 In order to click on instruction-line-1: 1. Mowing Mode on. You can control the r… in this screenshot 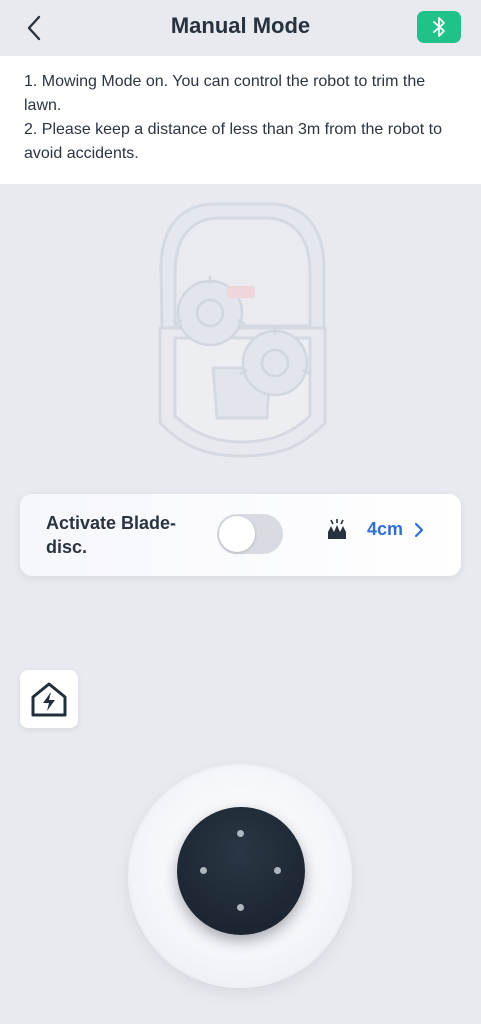, I will do `click(225, 93)`.